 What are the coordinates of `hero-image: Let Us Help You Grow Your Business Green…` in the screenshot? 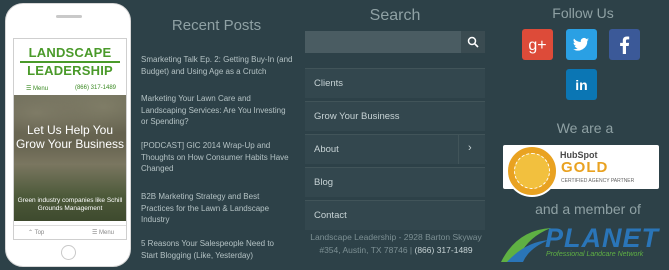 It's located at (70, 158).